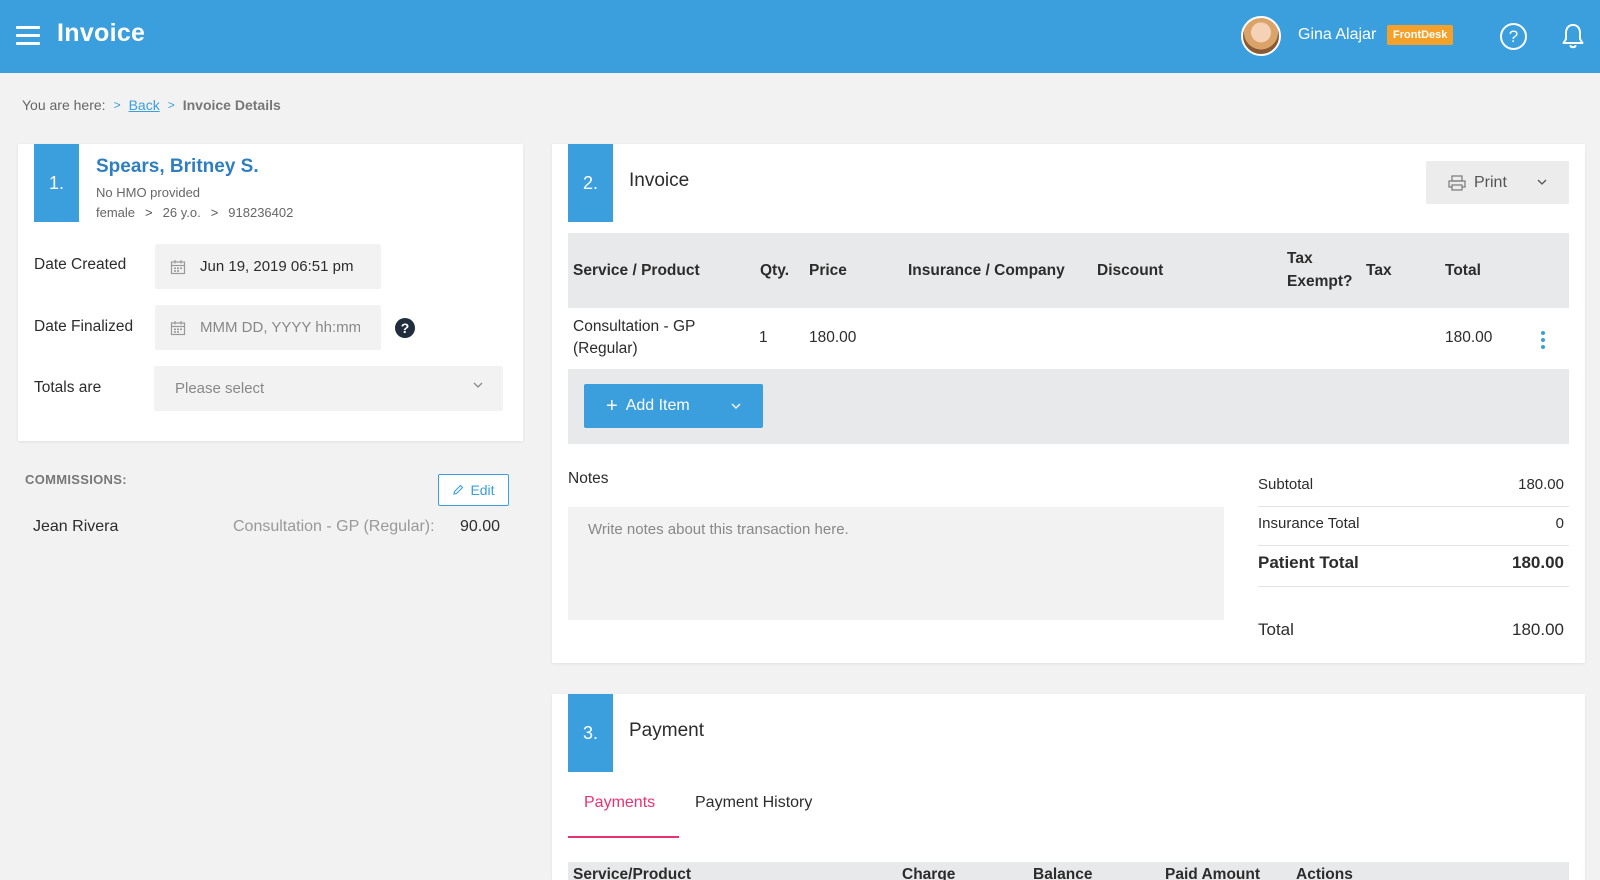 The image size is (1600, 880). Describe the element at coordinates (1213, 873) in the screenshot. I see `col-paid-amount: Paid Amount` at that location.